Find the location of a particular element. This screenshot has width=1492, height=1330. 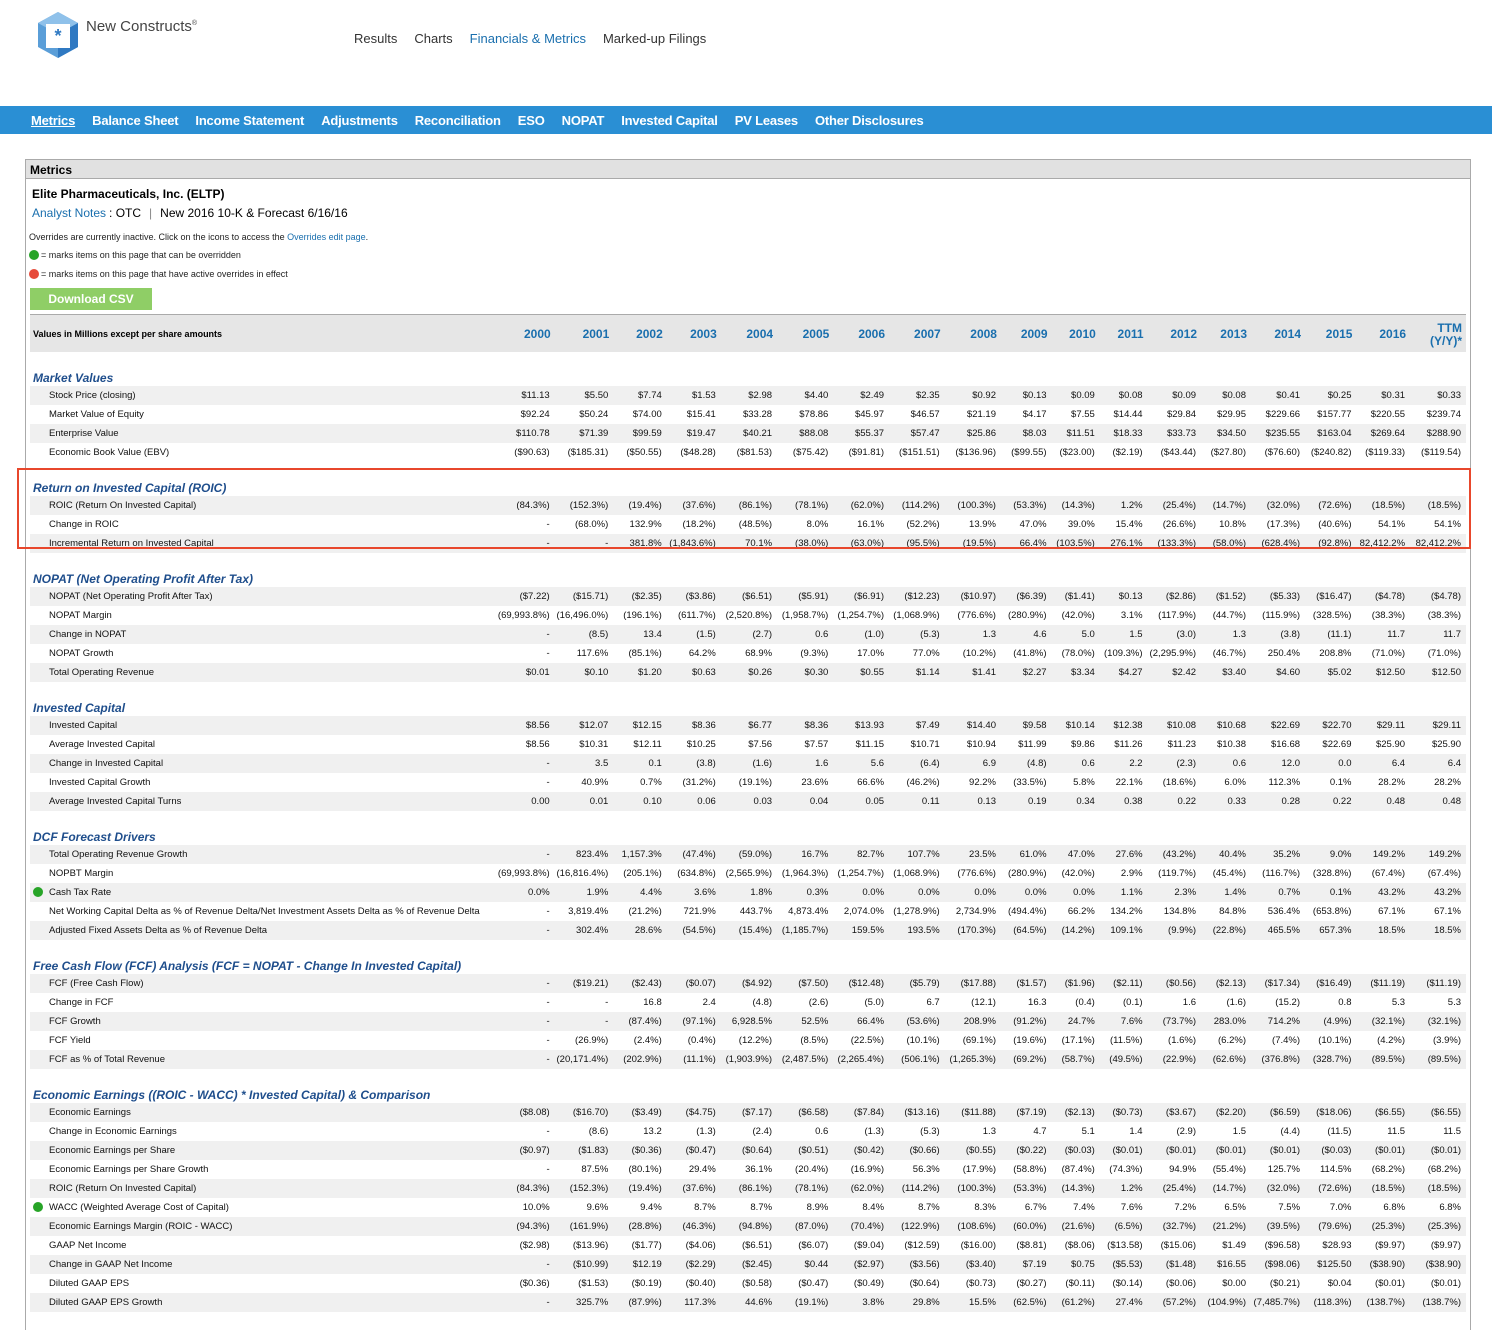

cell-value: - is located at coordinates (548, 1002).